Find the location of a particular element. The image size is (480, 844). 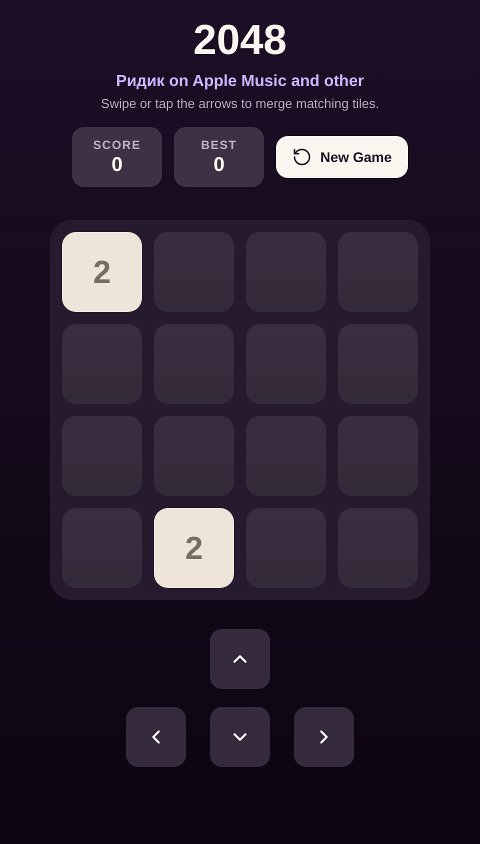

left-arrow-button is located at coordinates (156, 737).